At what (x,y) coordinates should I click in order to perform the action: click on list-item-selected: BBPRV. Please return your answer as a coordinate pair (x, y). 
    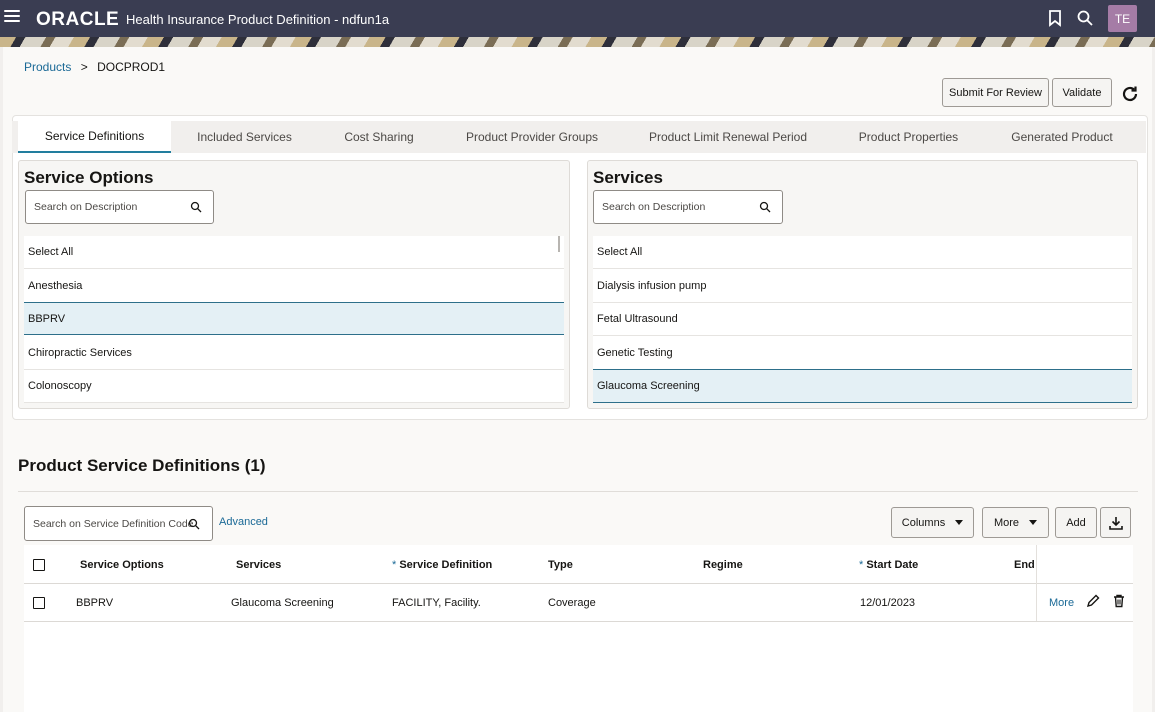
    Looking at the image, I should click on (294, 318).